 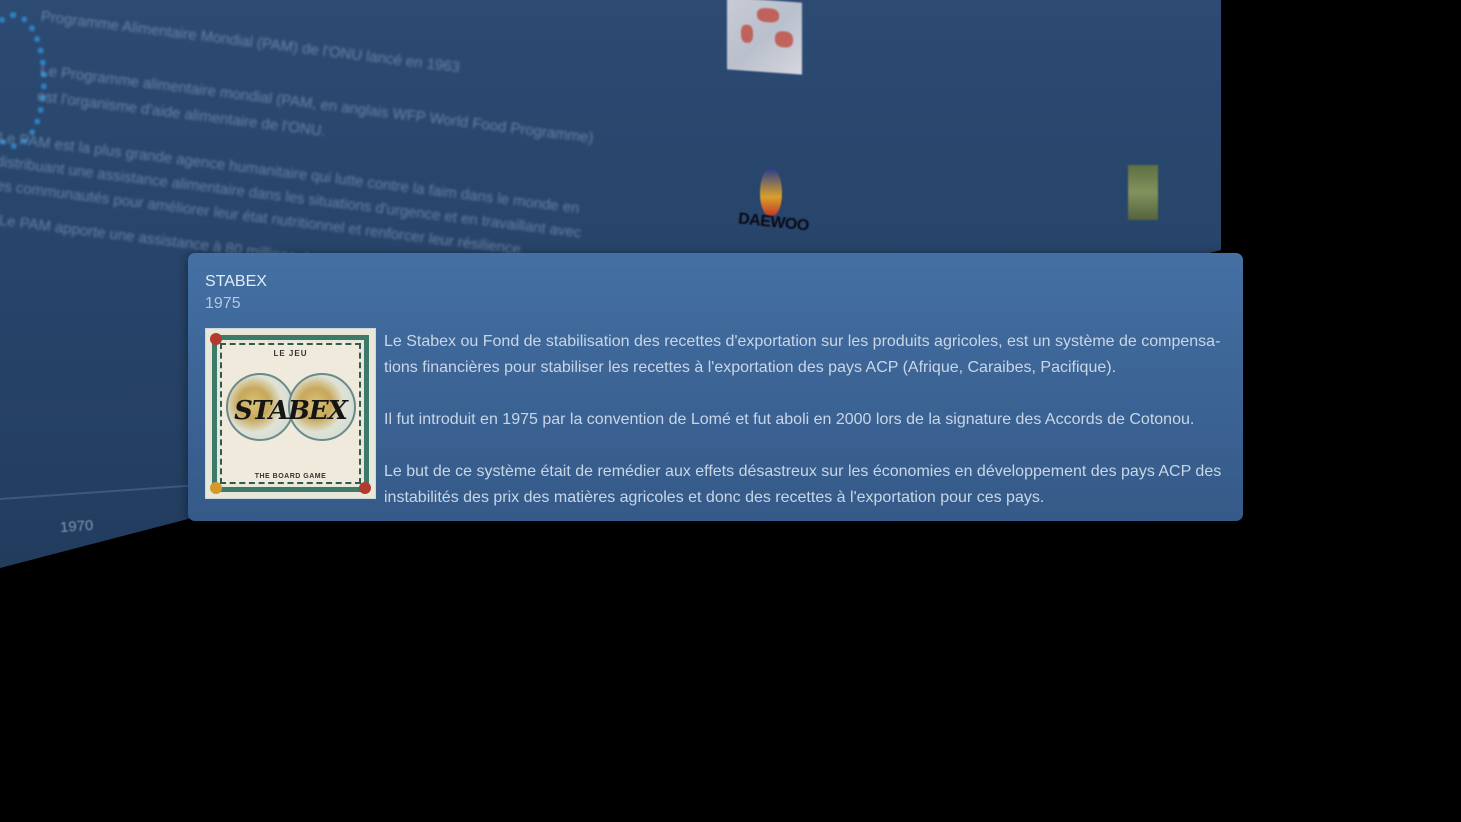 What do you see at coordinates (771, 192) in the screenshot?
I see `daewoo-emblem-icon` at bounding box center [771, 192].